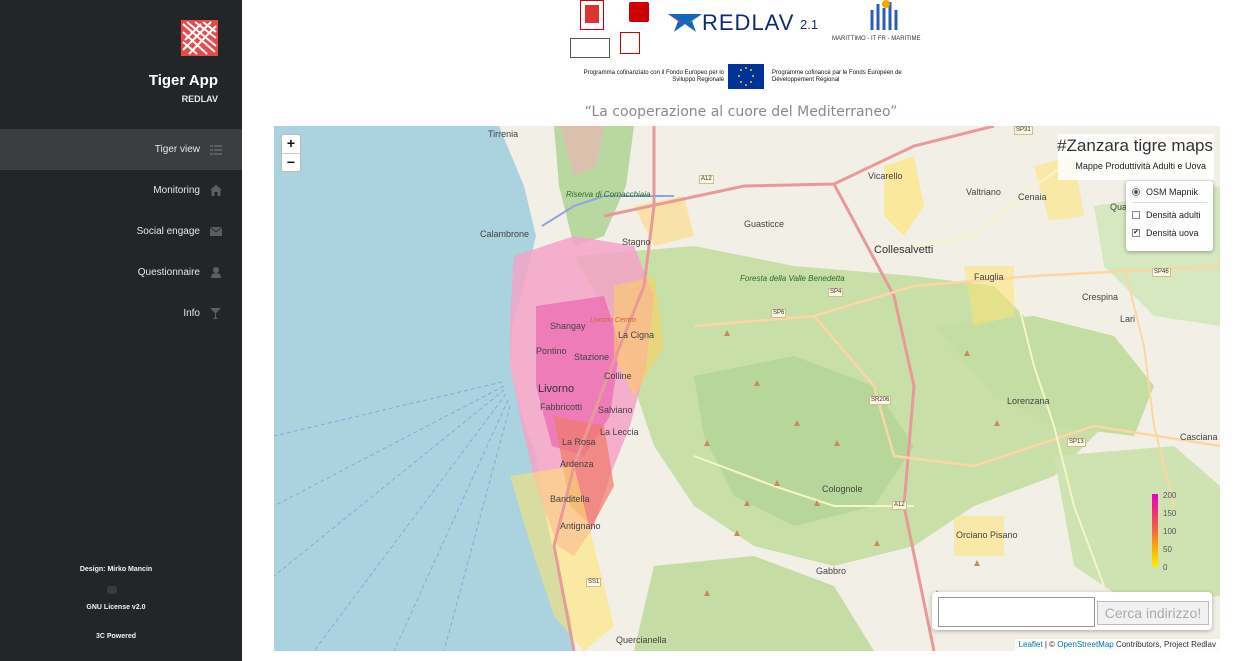 Image resolution: width=1237 pixels, height=661 pixels. What do you see at coordinates (1031, 644) in the screenshot?
I see `leaflet-link: Leaflet` at bounding box center [1031, 644].